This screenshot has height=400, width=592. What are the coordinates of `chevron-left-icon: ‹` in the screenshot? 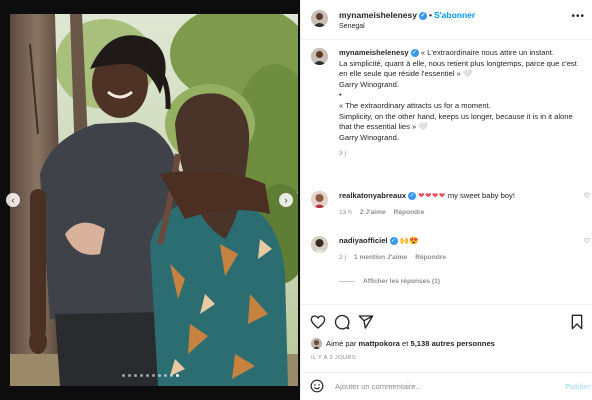 It's located at (13, 199).